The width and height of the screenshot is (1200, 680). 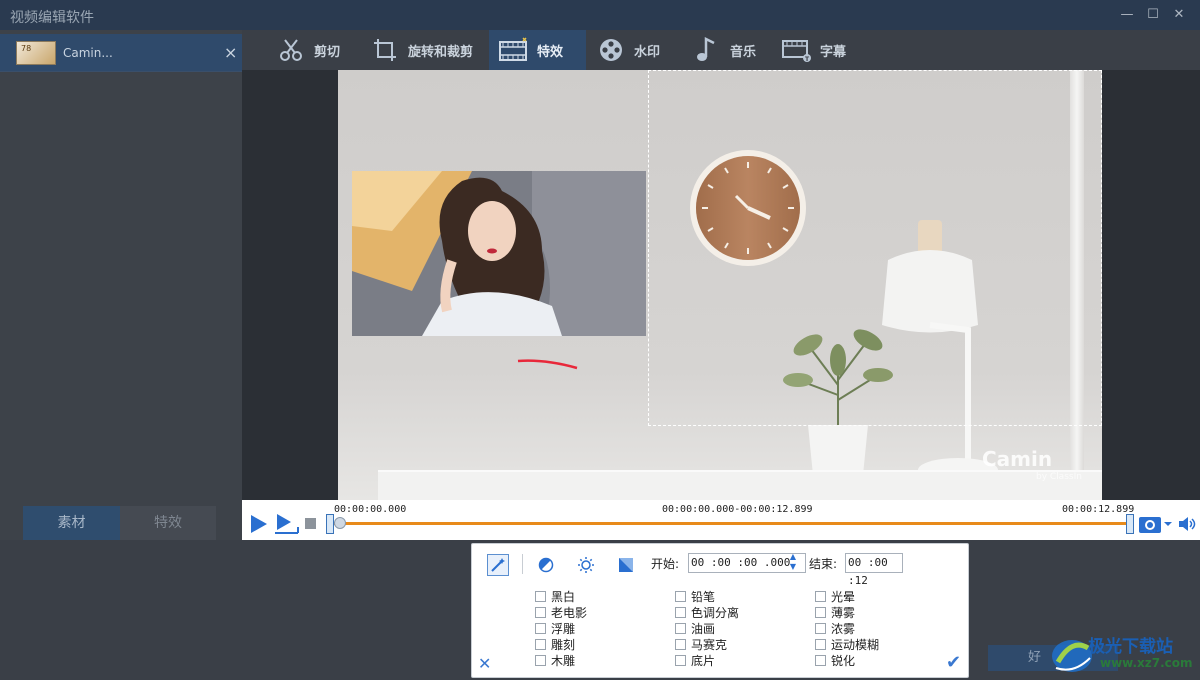 I want to click on snapshot-icon, so click(x=1155, y=524).